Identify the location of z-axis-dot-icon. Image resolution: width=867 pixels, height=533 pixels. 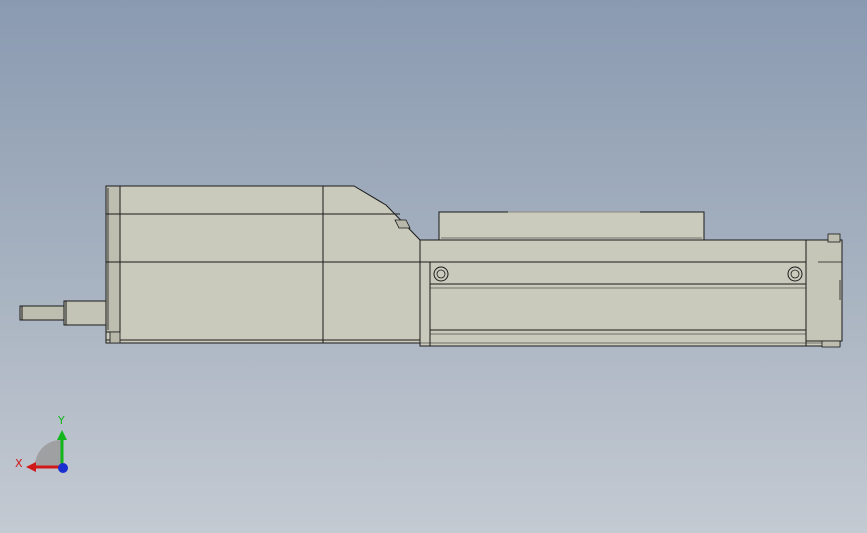
(63, 468).